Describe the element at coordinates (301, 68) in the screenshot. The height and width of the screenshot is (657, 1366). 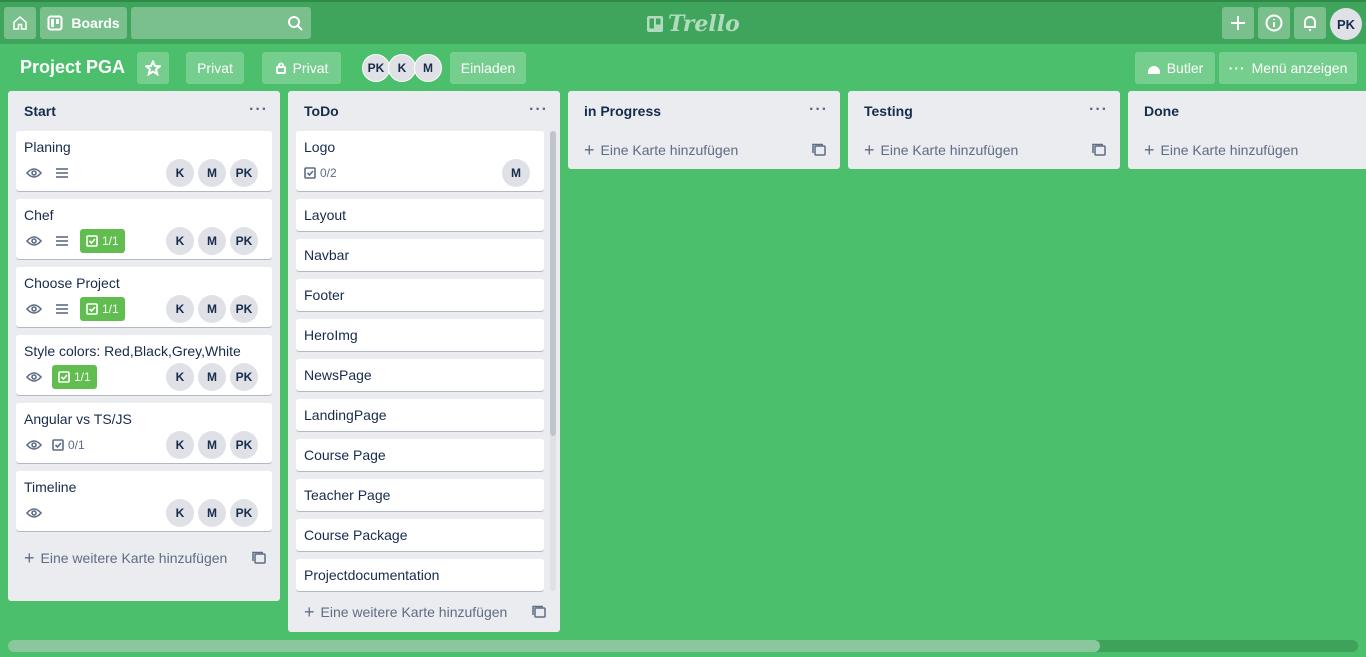
I see `visibility-button: Privat` at that location.